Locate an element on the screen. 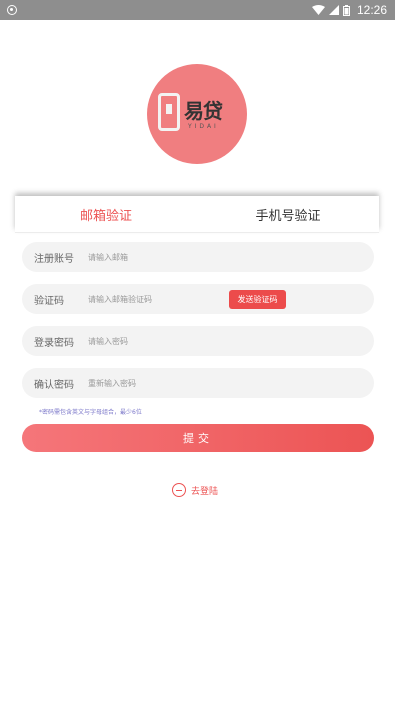  back-circle-icon is located at coordinates (179, 490).